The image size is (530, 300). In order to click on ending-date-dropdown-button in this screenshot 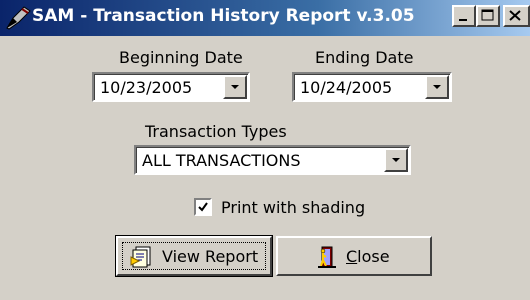, I will do `click(437, 87)`.